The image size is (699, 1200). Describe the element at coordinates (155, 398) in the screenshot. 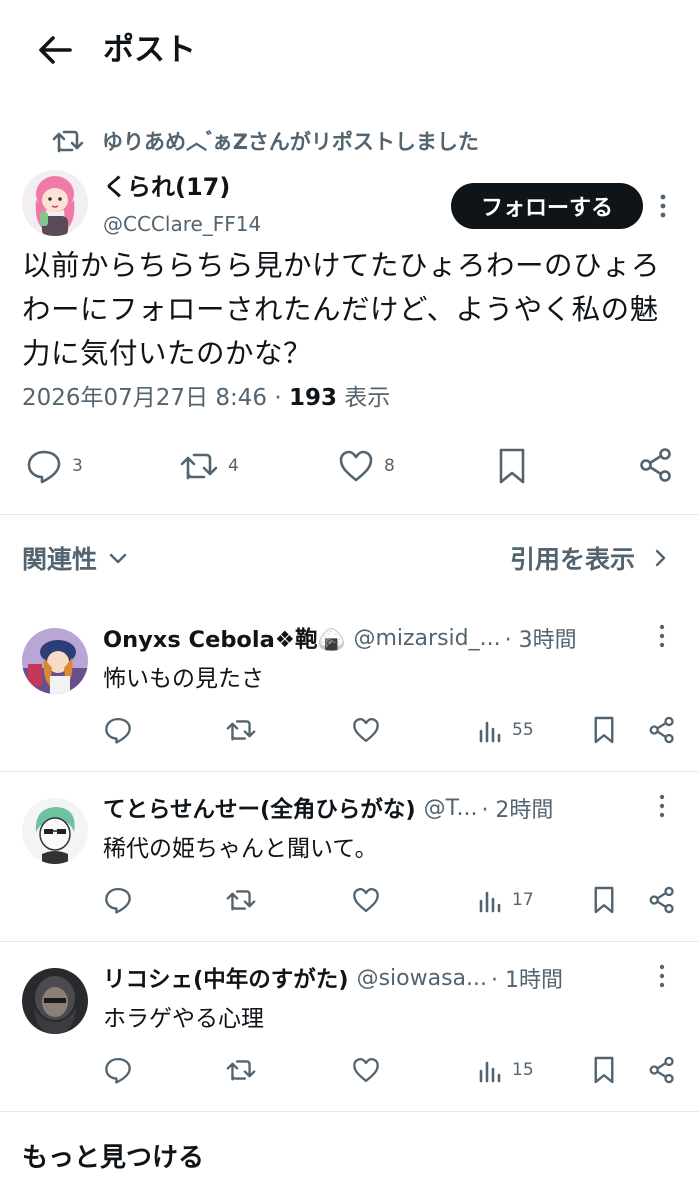

I see `post-timestamp: 2026年07月27日 8:46 ·` at that location.